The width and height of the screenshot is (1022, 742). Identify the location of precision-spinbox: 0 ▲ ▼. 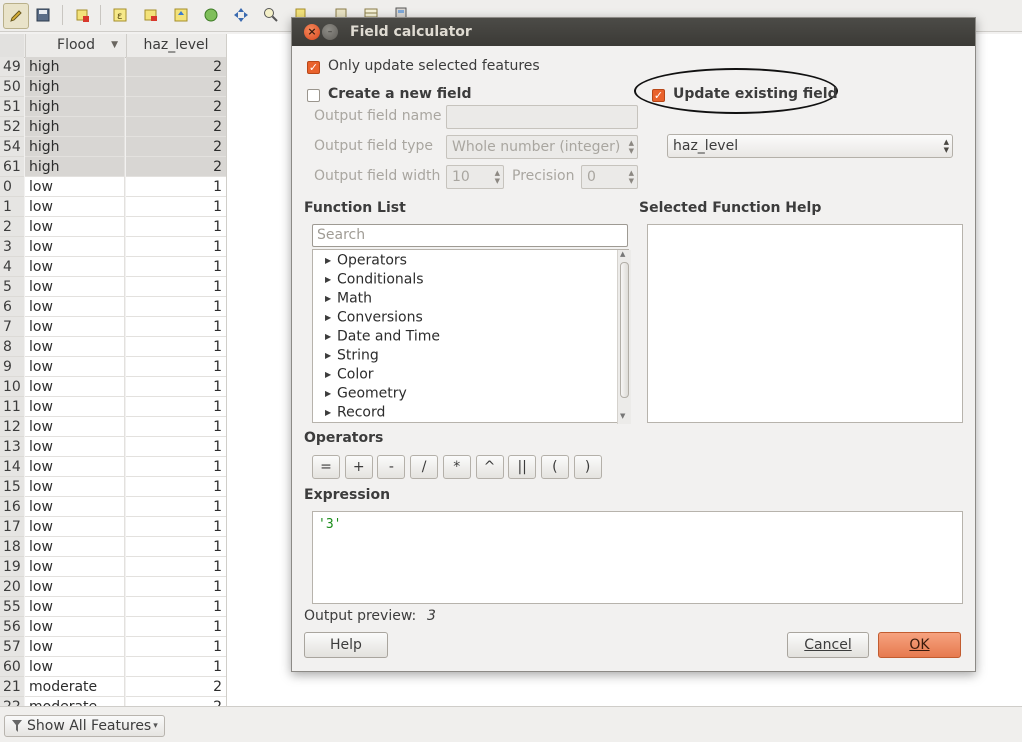
(609, 177).